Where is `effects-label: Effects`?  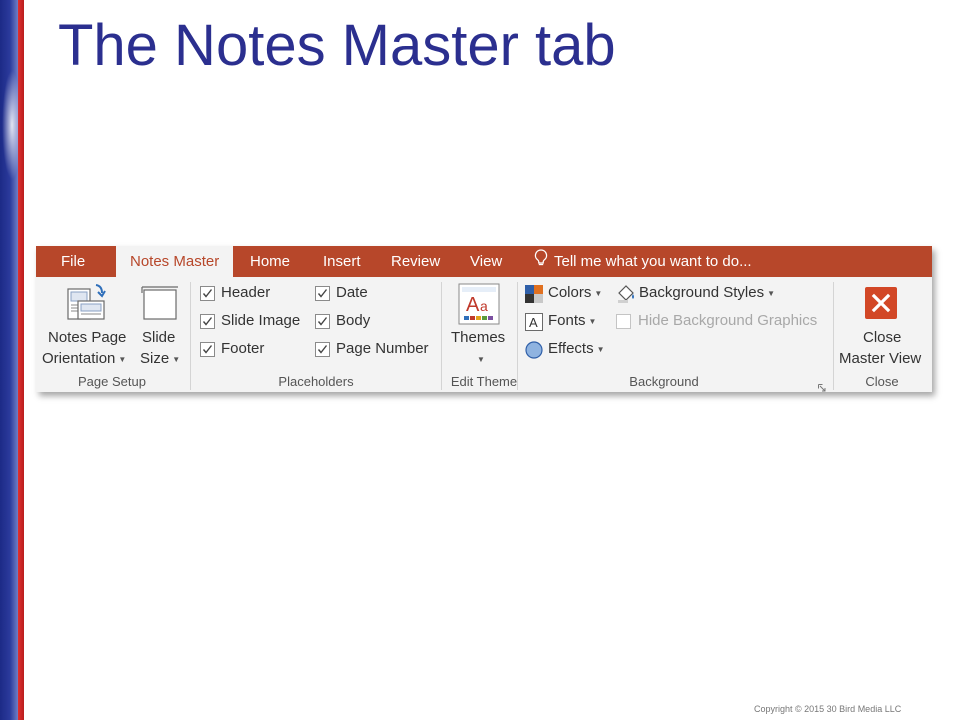
effects-label: Effects is located at coordinates (571, 348).